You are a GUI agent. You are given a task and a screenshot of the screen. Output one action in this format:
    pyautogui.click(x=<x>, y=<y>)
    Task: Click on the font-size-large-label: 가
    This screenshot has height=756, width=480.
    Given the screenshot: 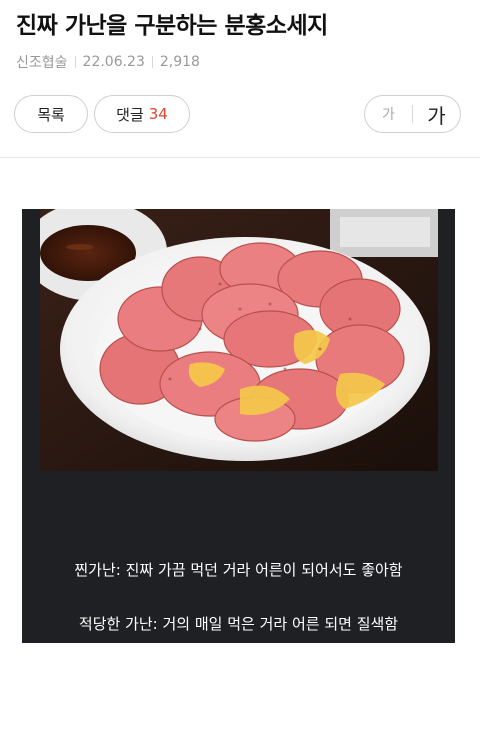 What is the action you would take?
    pyautogui.click(x=436, y=115)
    